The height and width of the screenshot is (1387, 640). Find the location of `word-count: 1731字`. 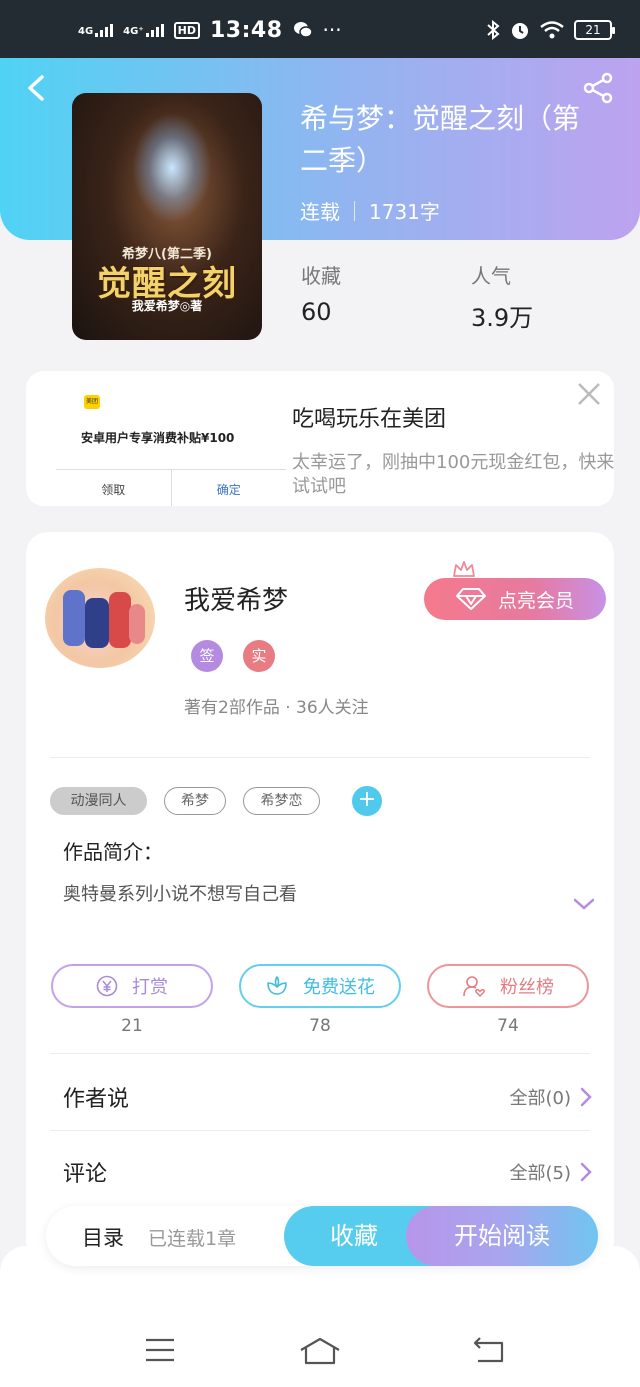

word-count: 1731字 is located at coordinates (404, 212).